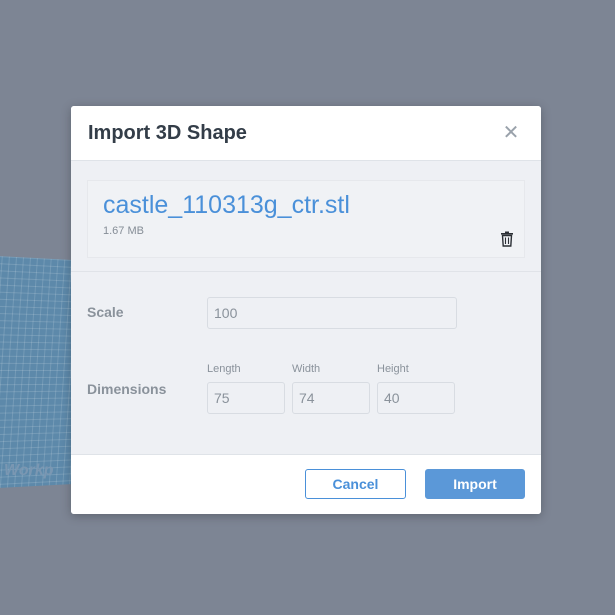 This screenshot has width=615, height=615. What do you see at coordinates (126, 389) in the screenshot?
I see `dimensions-label: Dimensions` at bounding box center [126, 389].